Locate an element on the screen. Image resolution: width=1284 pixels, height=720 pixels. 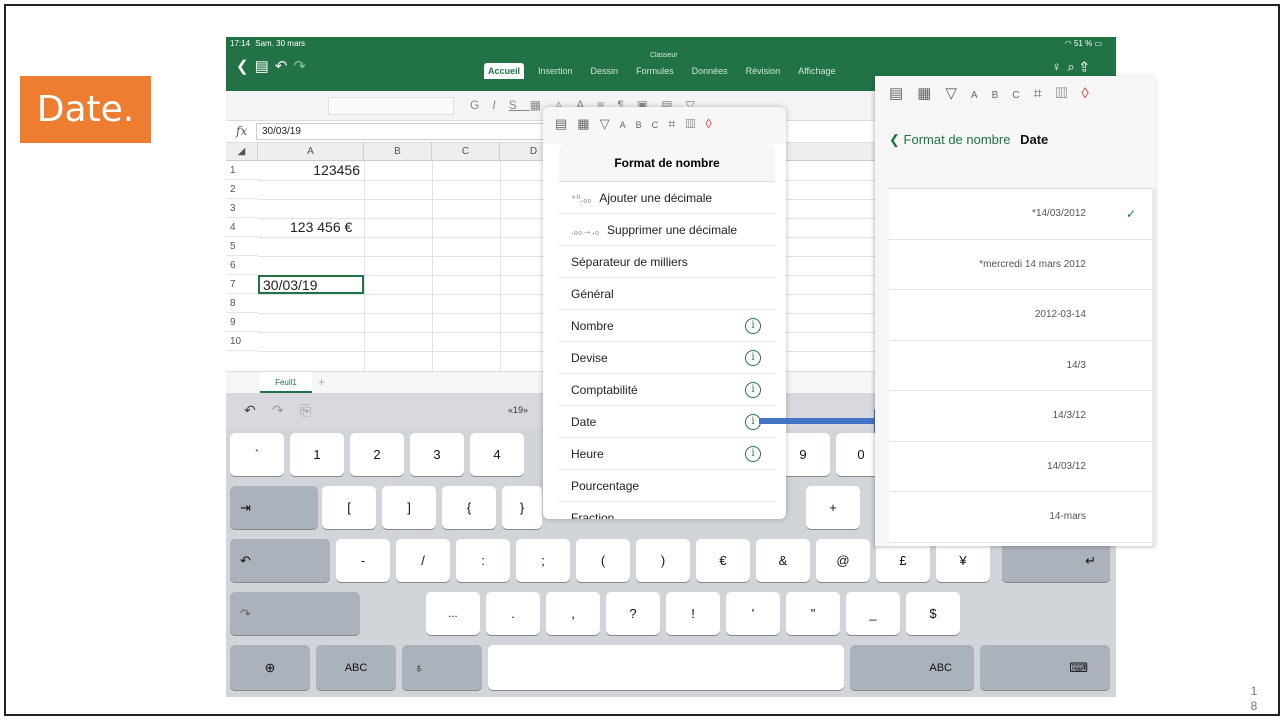
space-key is located at coordinates (666, 667).